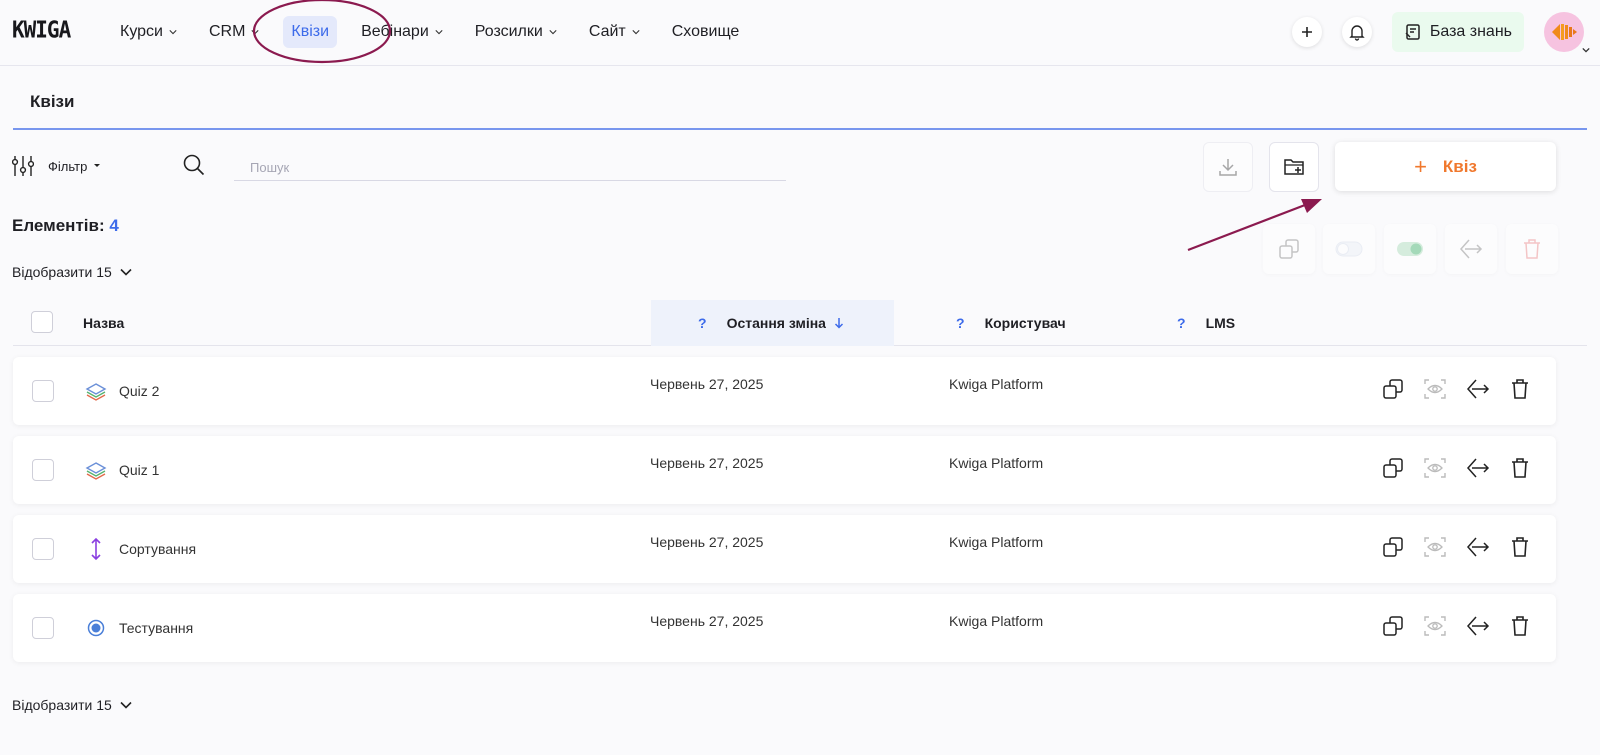 This screenshot has width=1600, height=755. What do you see at coordinates (1025, 323) in the screenshot?
I see `column-user-label: Користувач` at bounding box center [1025, 323].